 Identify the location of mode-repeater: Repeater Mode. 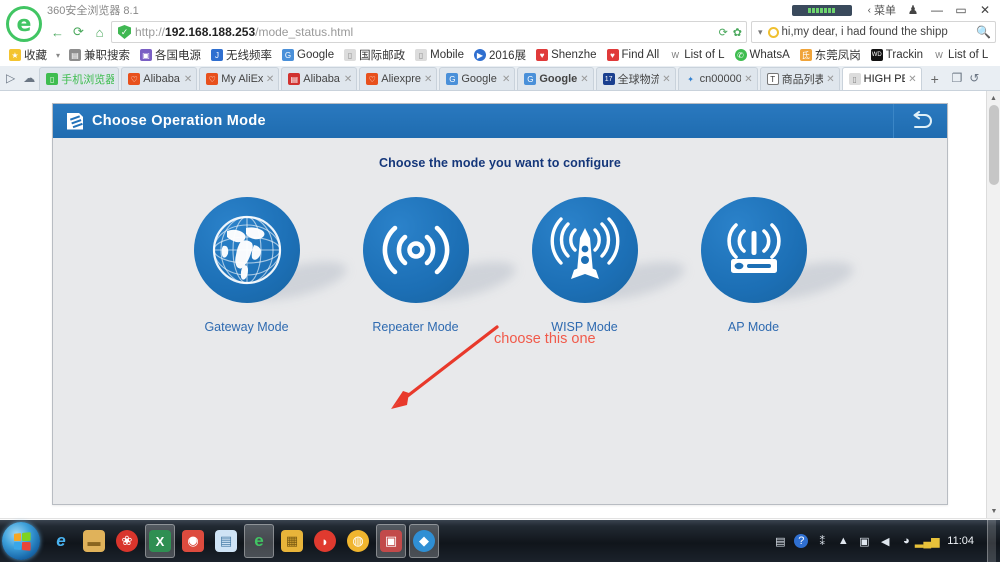
(416, 265).